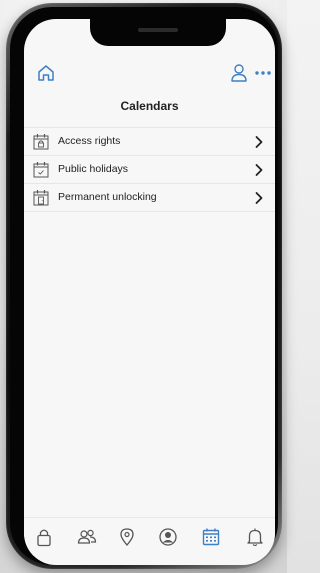 This screenshot has width=320, height=573. What do you see at coordinates (149, 106) in the screenshot?
I see `page-title: Calendars` at bounding box center [149, 106].